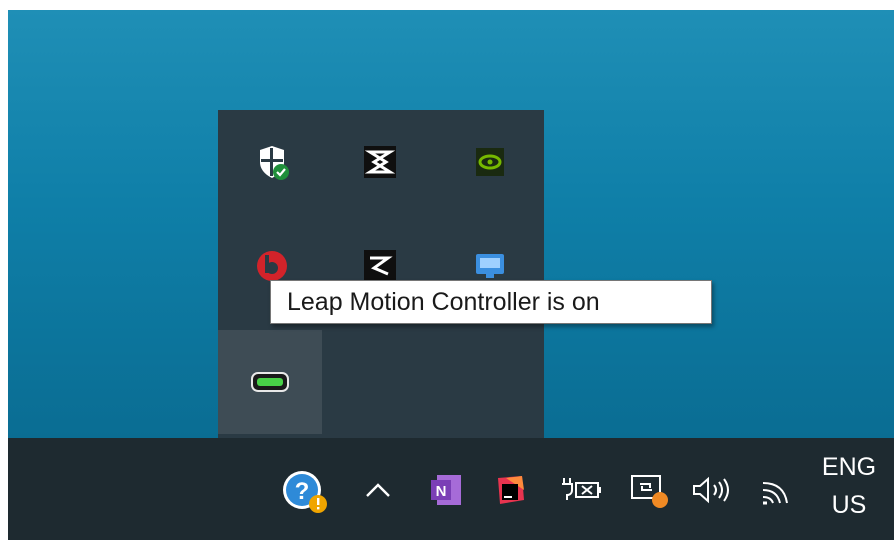 The width and height of the screenshot is (894, 540). I want to click on nvidia-icon, so click(490, 162).